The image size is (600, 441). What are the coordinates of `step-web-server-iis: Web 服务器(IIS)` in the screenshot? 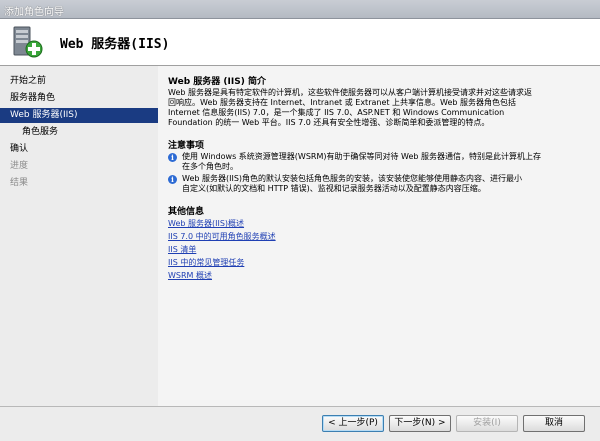 It's located at (79, 115).